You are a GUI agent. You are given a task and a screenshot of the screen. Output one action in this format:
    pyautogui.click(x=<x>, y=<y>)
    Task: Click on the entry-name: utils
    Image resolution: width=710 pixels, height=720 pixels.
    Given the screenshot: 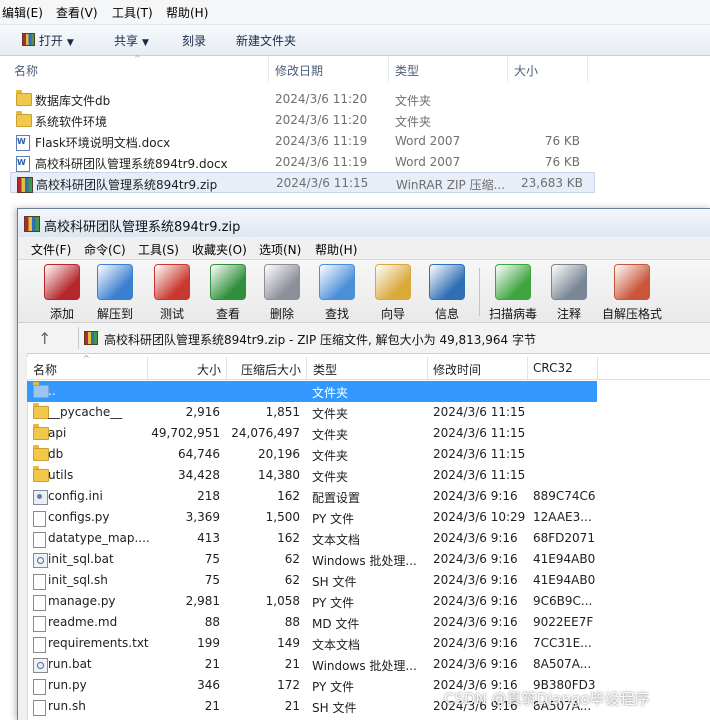 What is the action you would take?
    pyautogui.click(x=61, y=475)
    